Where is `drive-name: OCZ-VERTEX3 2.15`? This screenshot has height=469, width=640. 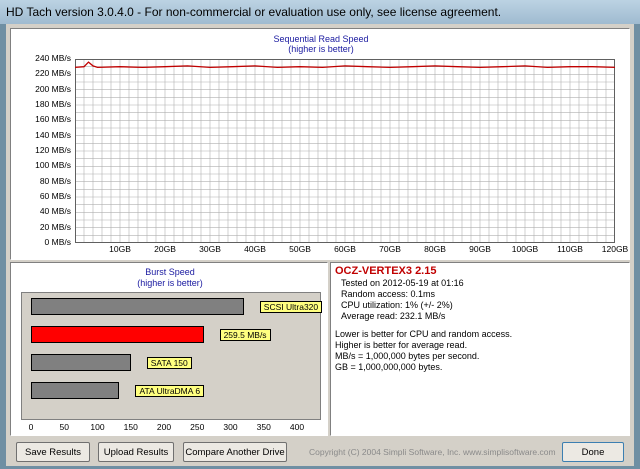 drive-name: OCZ-VERTEX3 2.15 is located at coordinates (386, 271).